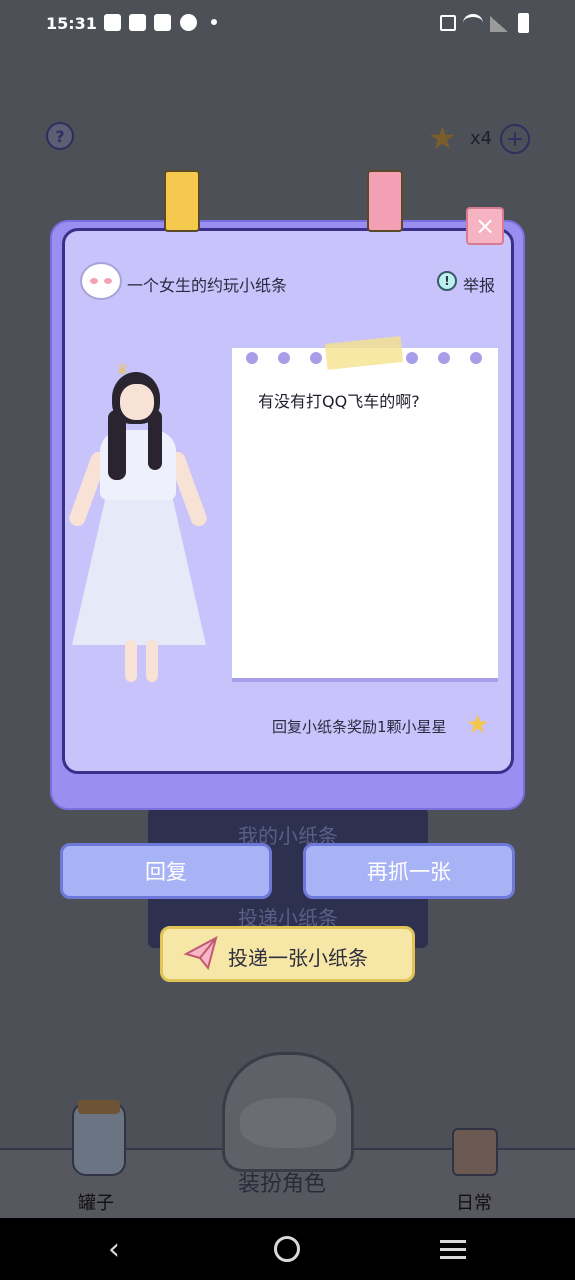 The image size is (575, 1280). I want to click on close-button: ×, so click(485, 226).